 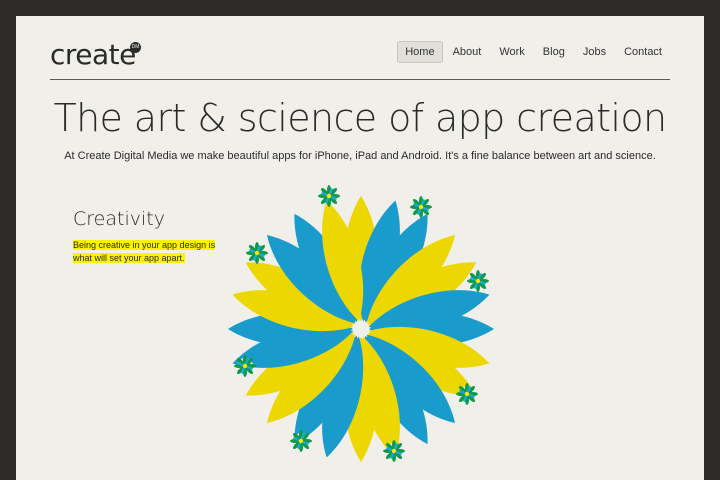 I want to click on nav-blog: Blog, so click(x=554, y=52).